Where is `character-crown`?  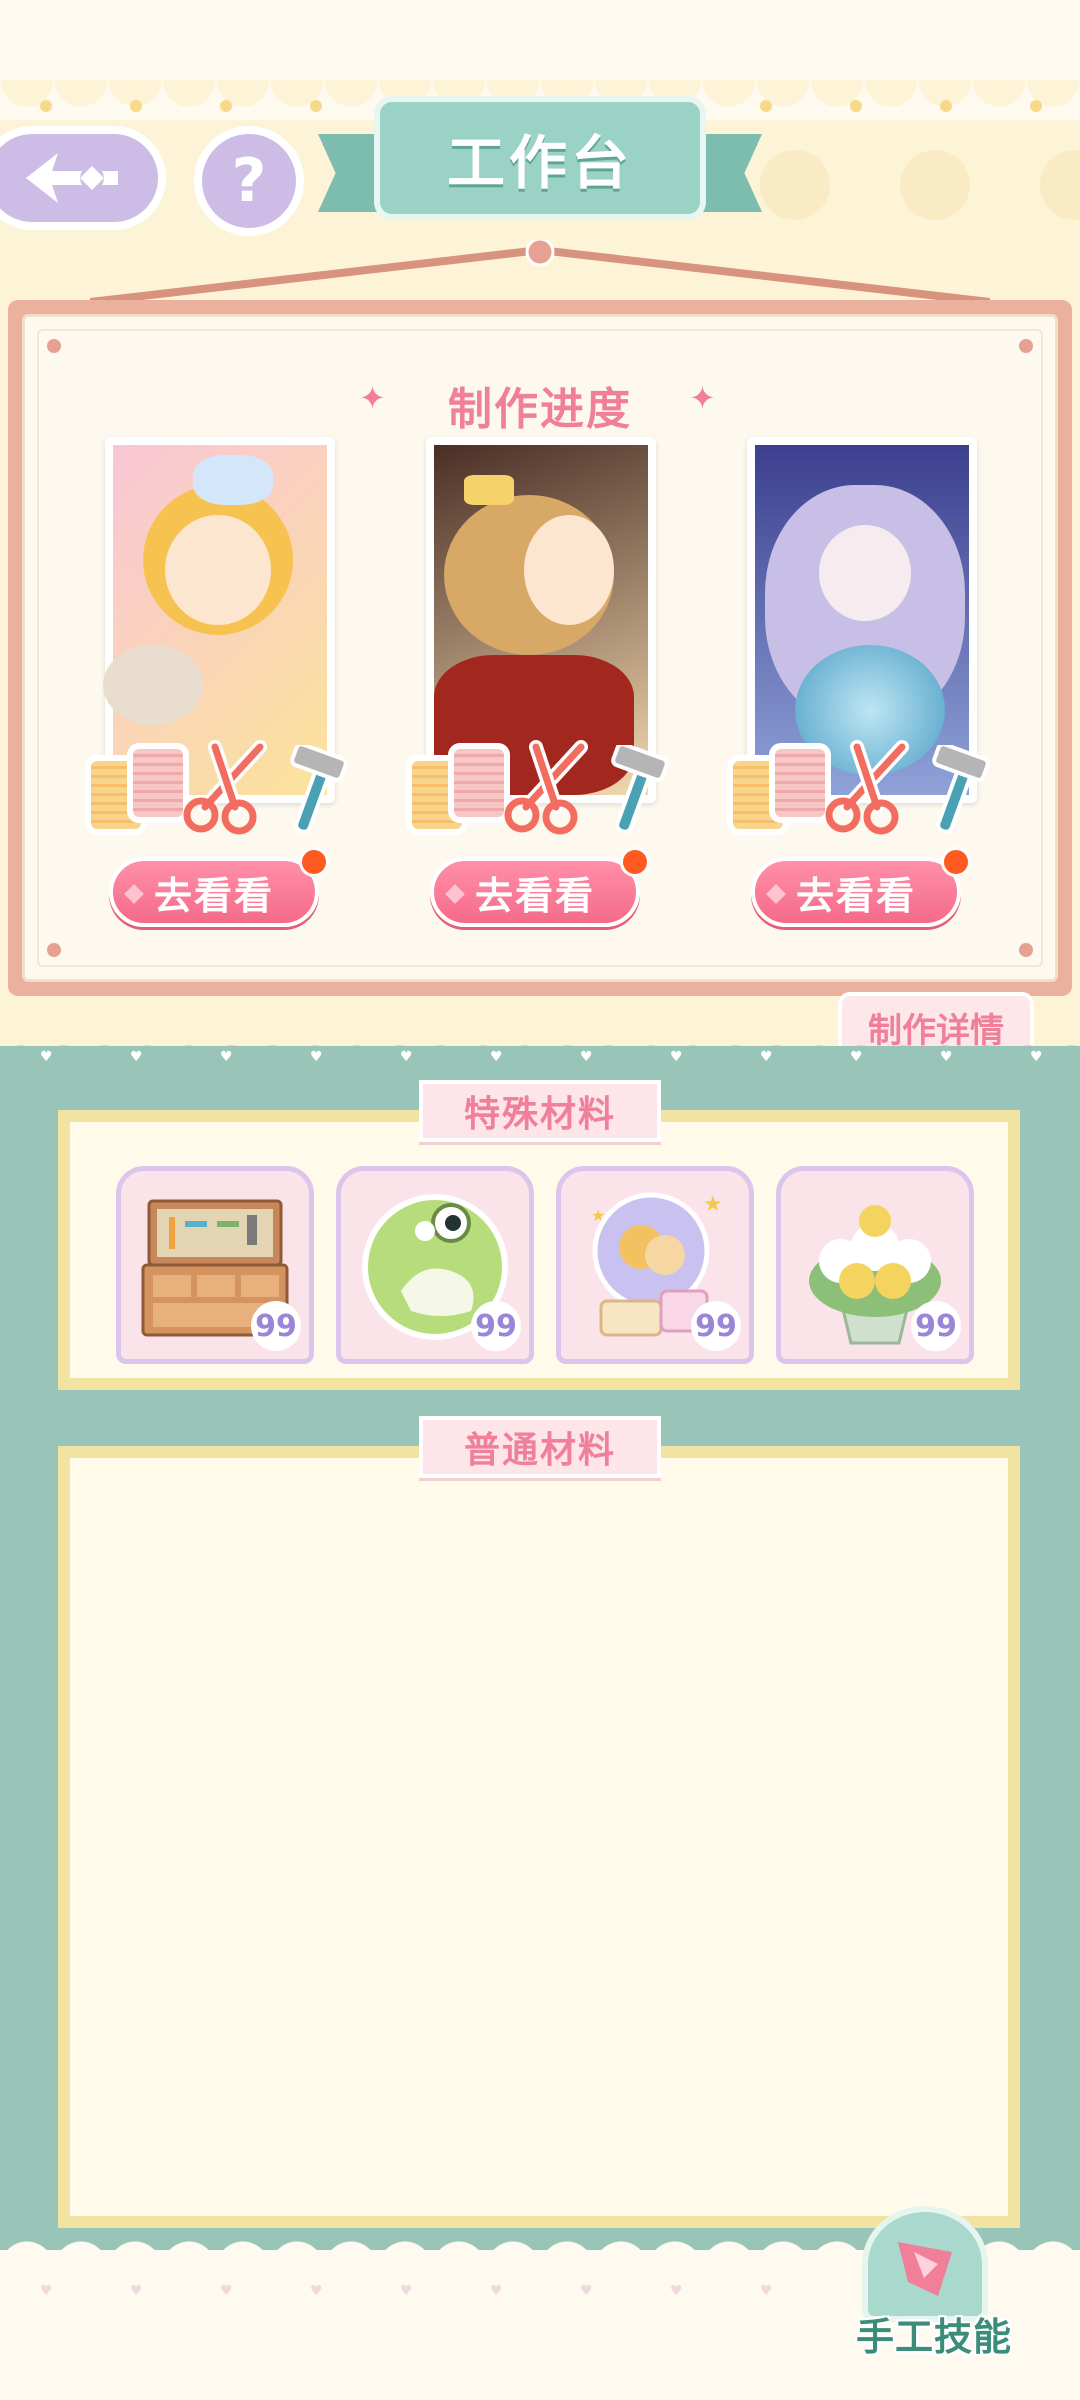
character-crown is located at coordinates (489, 490).